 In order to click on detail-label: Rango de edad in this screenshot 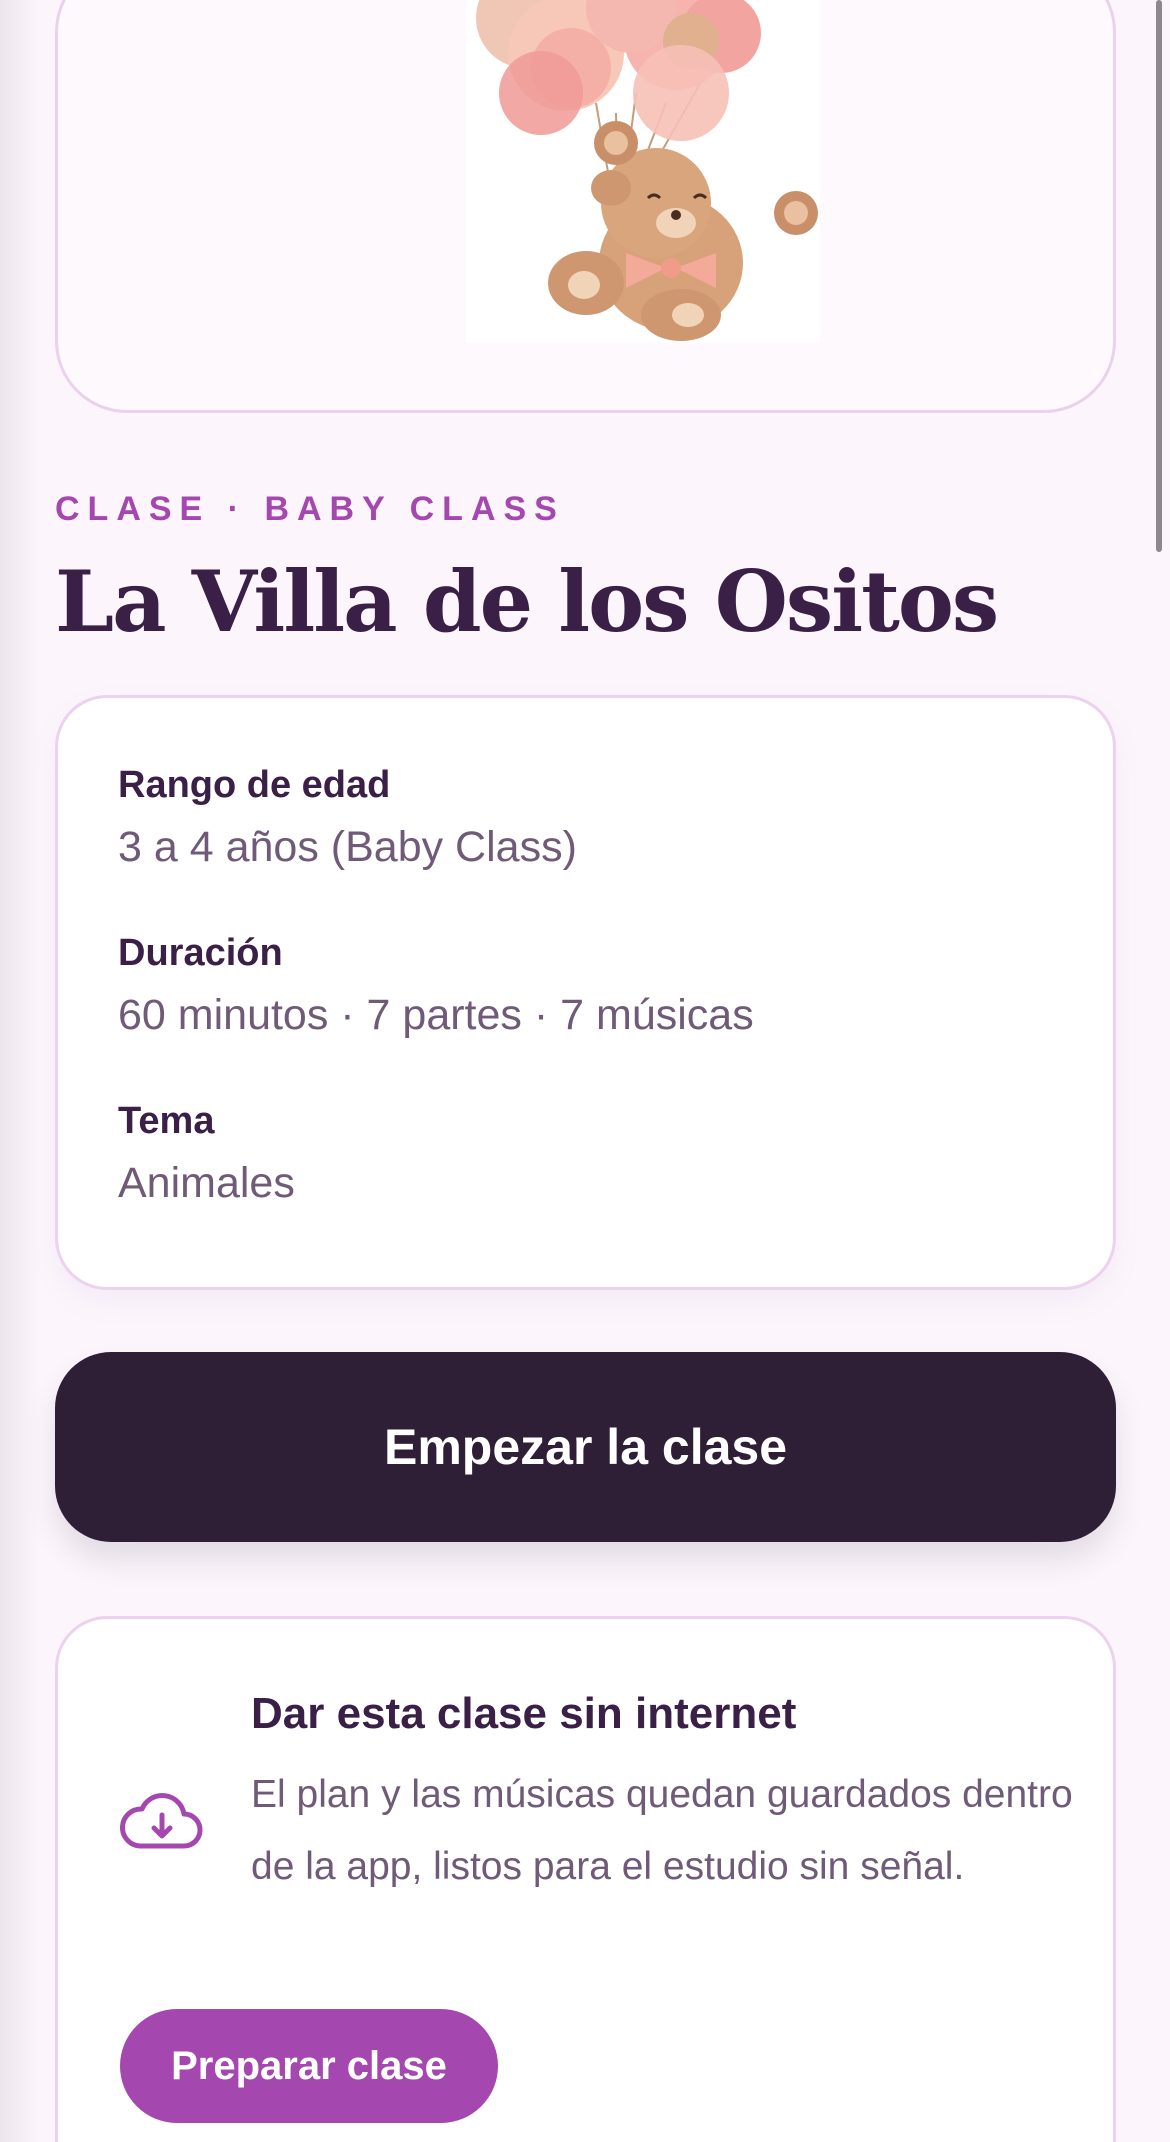, I will do `click(254, 785)`.